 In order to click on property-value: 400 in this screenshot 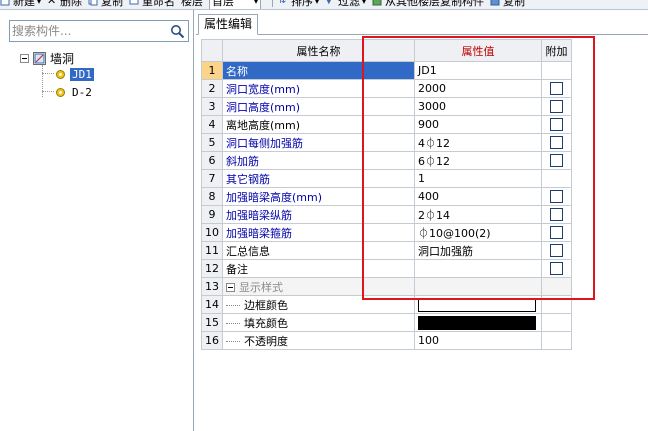, I will do `click(478, 196)`.